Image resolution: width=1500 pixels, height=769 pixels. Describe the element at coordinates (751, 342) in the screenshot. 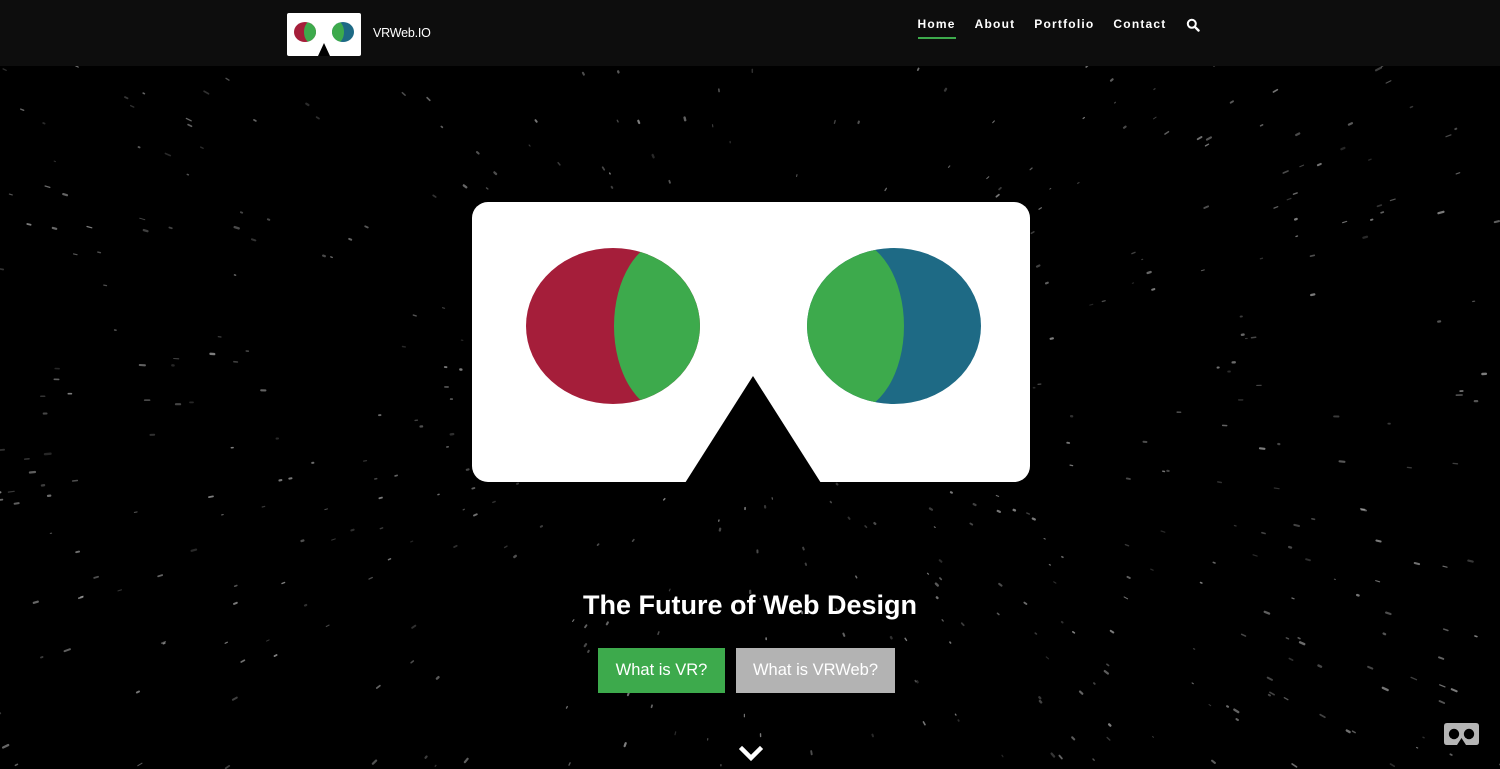

I see `hero-vr-logo-icon` at that location.